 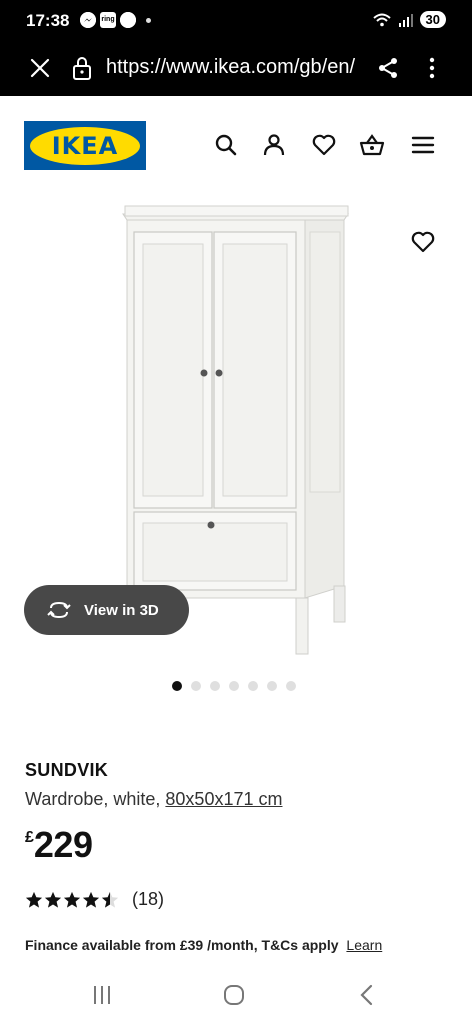 What do you see at coordinates (67, 770) in the screenshot?
I see `product-name: SUNDVIK` at bounding box center [67, 770].